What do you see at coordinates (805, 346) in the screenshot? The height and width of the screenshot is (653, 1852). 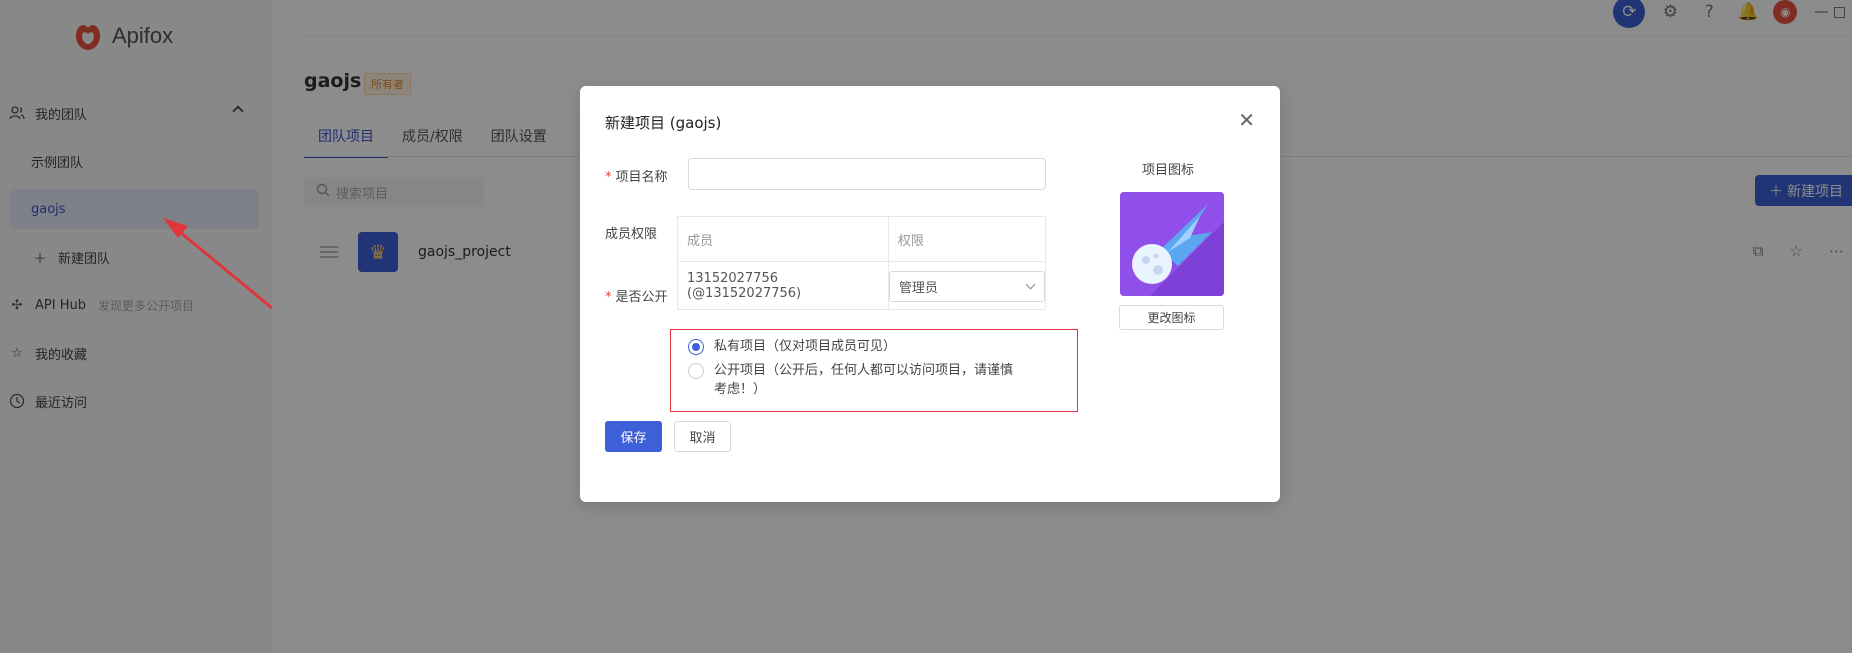 I see `radio-label: 私有项目（仅对项目成员可见）` at bounding box center [805, 346].